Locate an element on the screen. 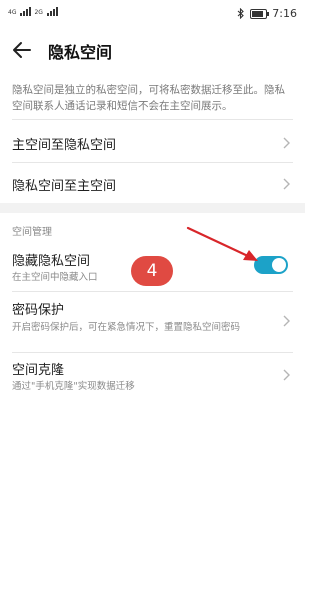  section-gap is located at coordinates (152, 208).